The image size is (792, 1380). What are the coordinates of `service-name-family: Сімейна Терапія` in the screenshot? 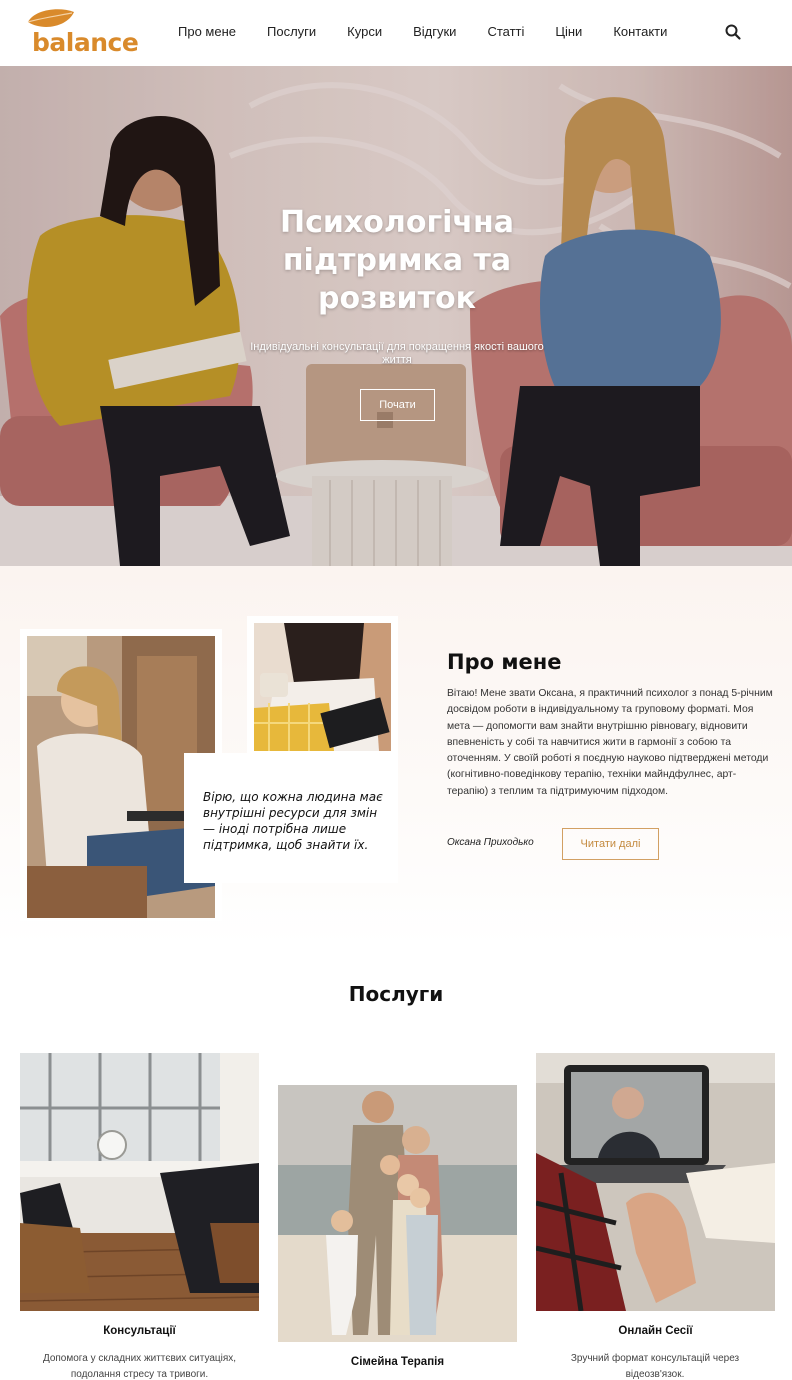 It's located at (397, 1362).